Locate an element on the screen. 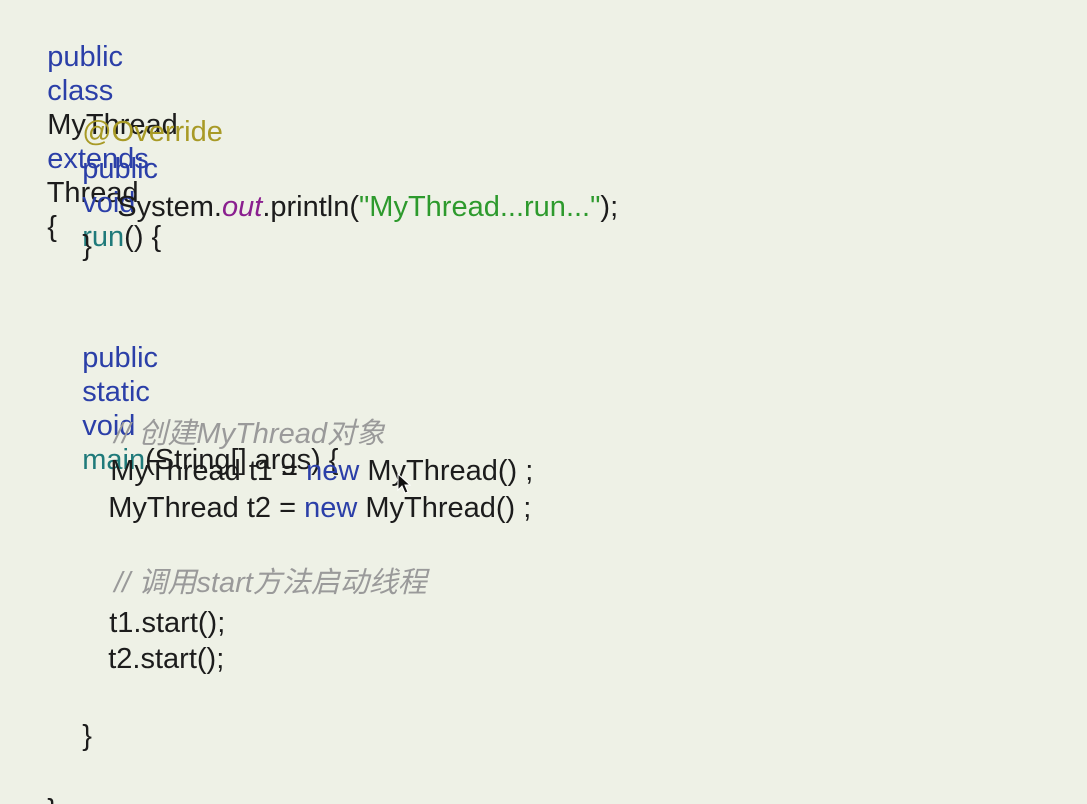 This screenshot has height=804, width=1087. t2-start-call: t2.start(); is located at coordinates (166, 659).